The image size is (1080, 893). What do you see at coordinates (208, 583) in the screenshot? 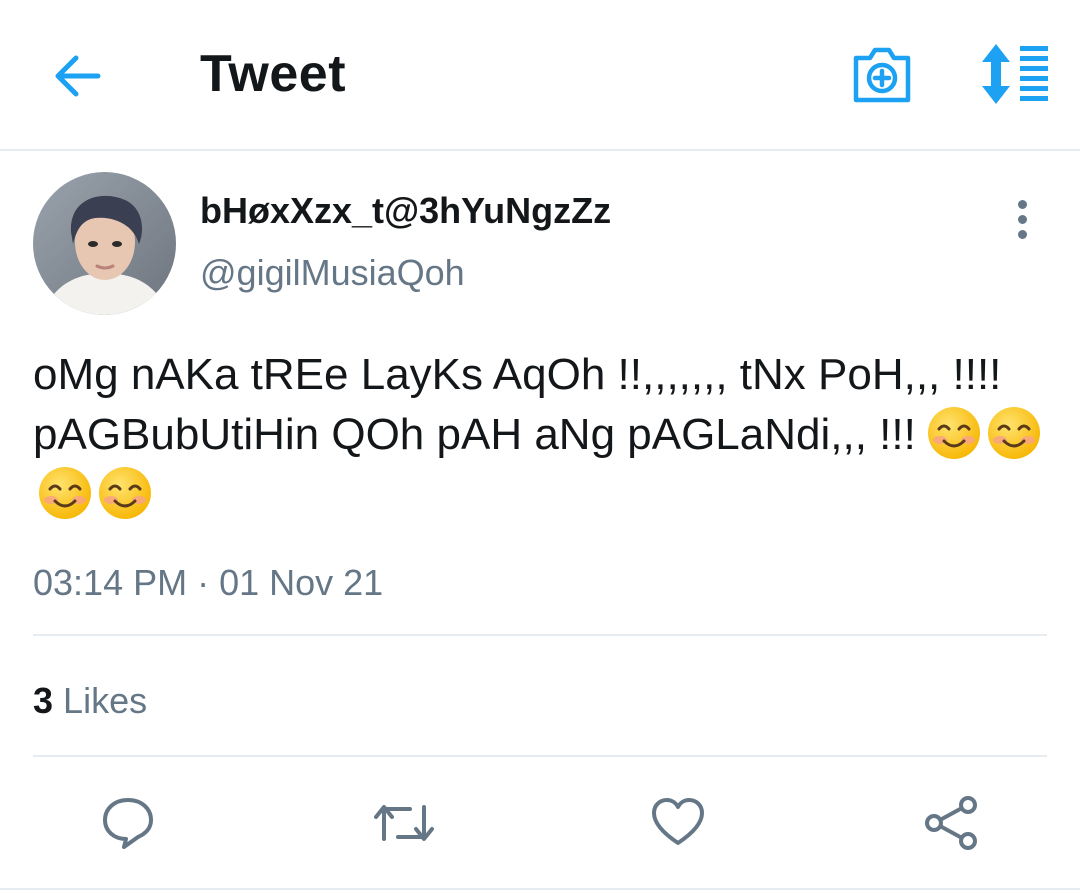
I see `tweet-timestamp: 03:14 PM · 01 Nov 21` at bounding box center [208, 583].